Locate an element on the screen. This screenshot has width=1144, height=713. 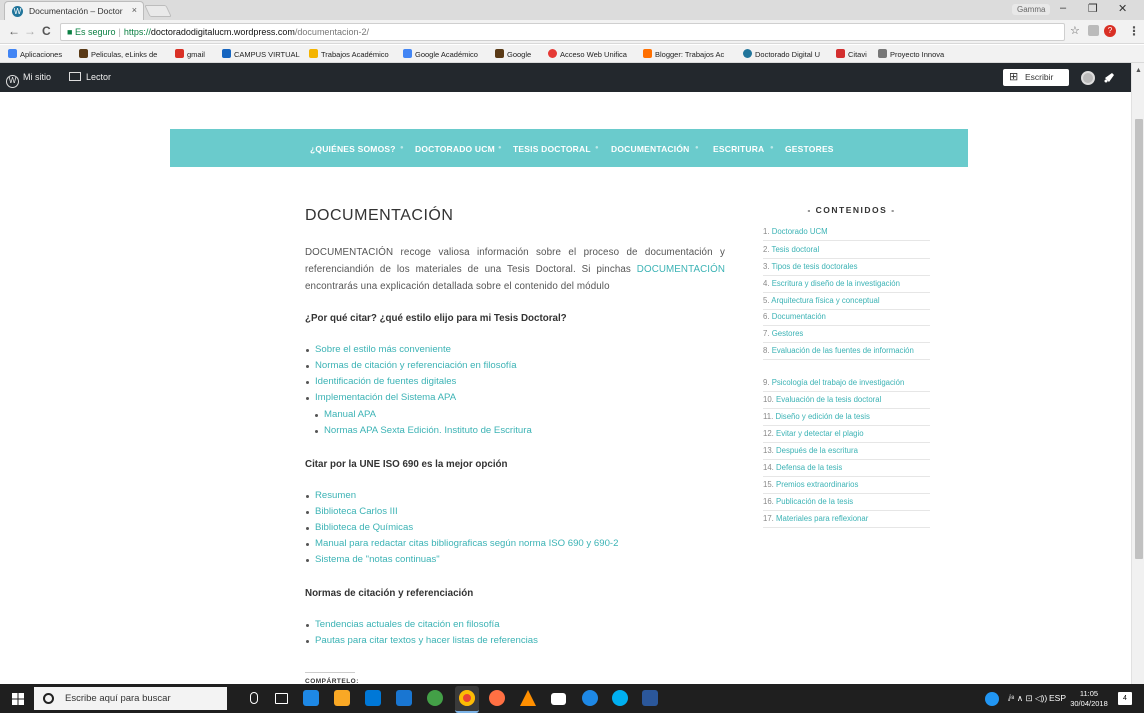
vlc-icon is located at coordinates (528, 698).